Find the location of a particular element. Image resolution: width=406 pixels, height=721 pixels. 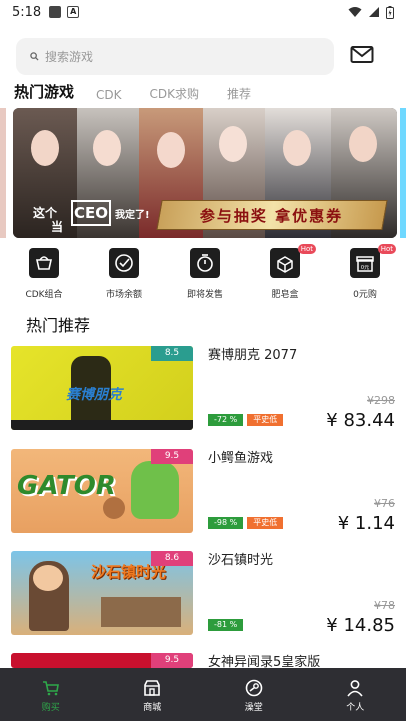

game-card: GATOR 9.5 小鳄鱼游戏 -98 % 平史低 ¥76 ¥ 1.14 is located at coordinates (203, 491).